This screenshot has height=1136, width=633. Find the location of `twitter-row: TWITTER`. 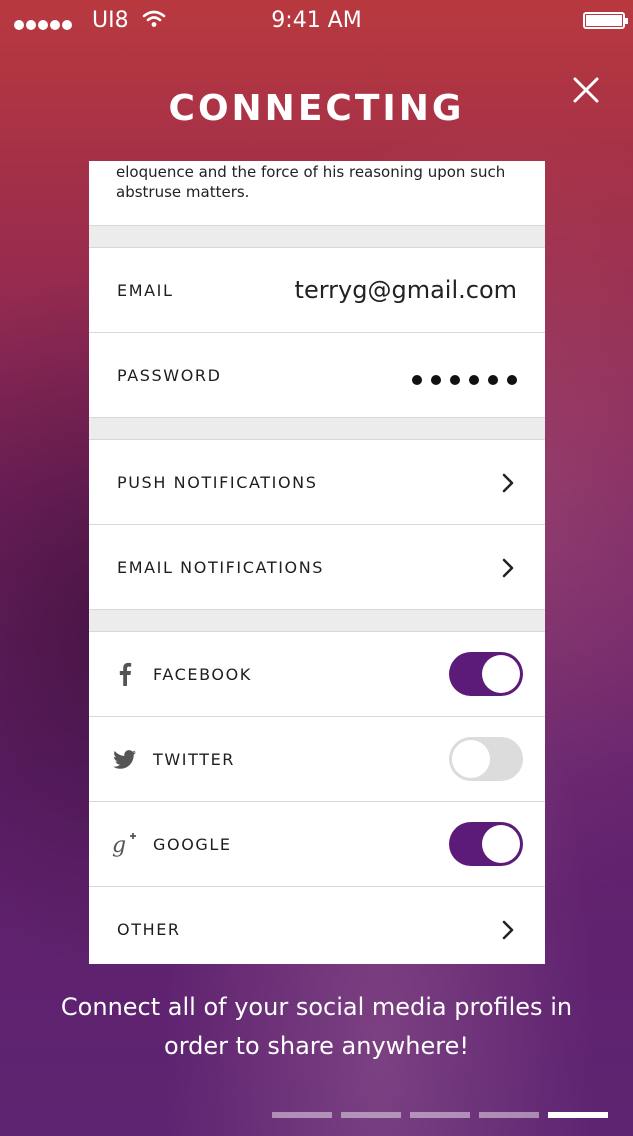

twitter-row: TWITTER is located at coordinates (317, 759).